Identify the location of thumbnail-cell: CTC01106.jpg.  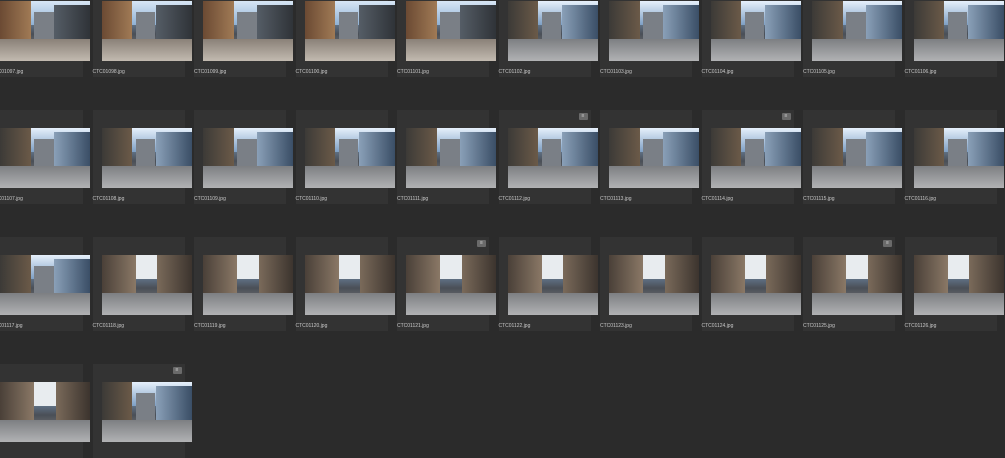
(954, 38).